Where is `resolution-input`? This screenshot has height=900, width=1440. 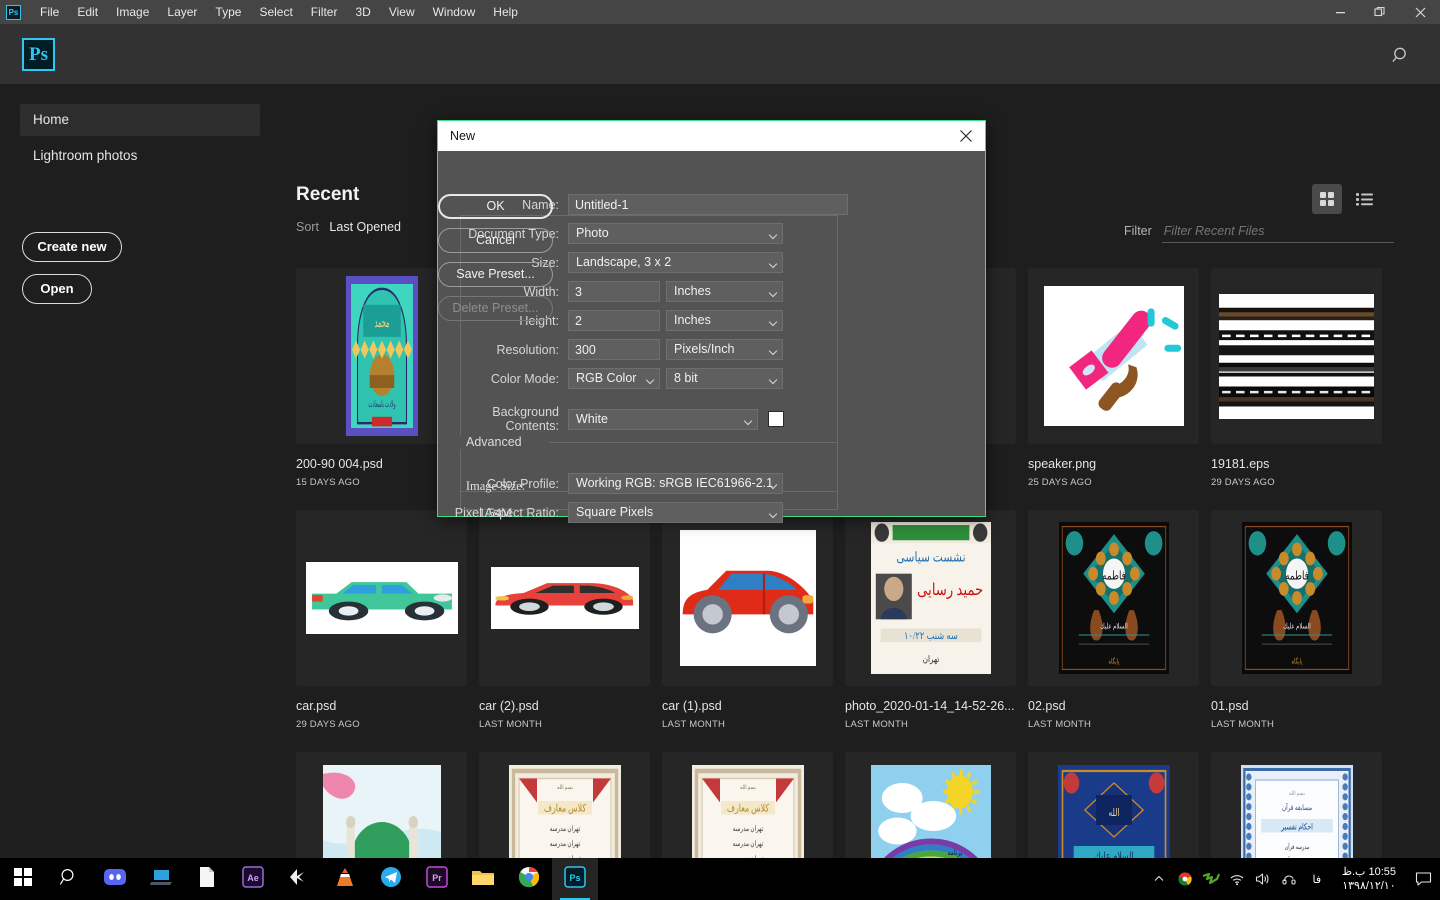
resolution-input is located at coordinates (614, 349).